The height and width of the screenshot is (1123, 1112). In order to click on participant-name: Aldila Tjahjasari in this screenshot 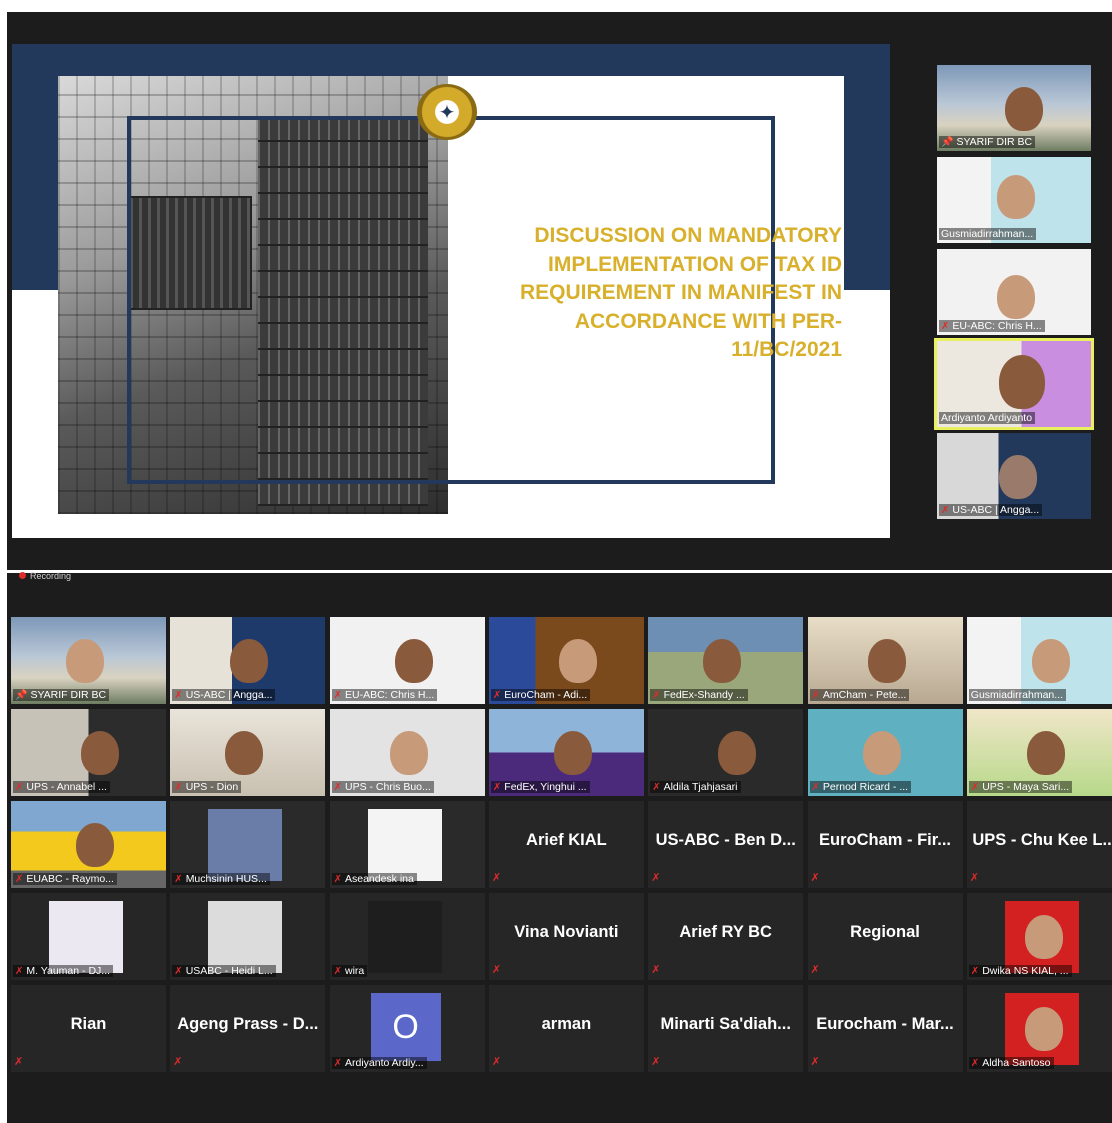, I will do `click(700, 787)`.